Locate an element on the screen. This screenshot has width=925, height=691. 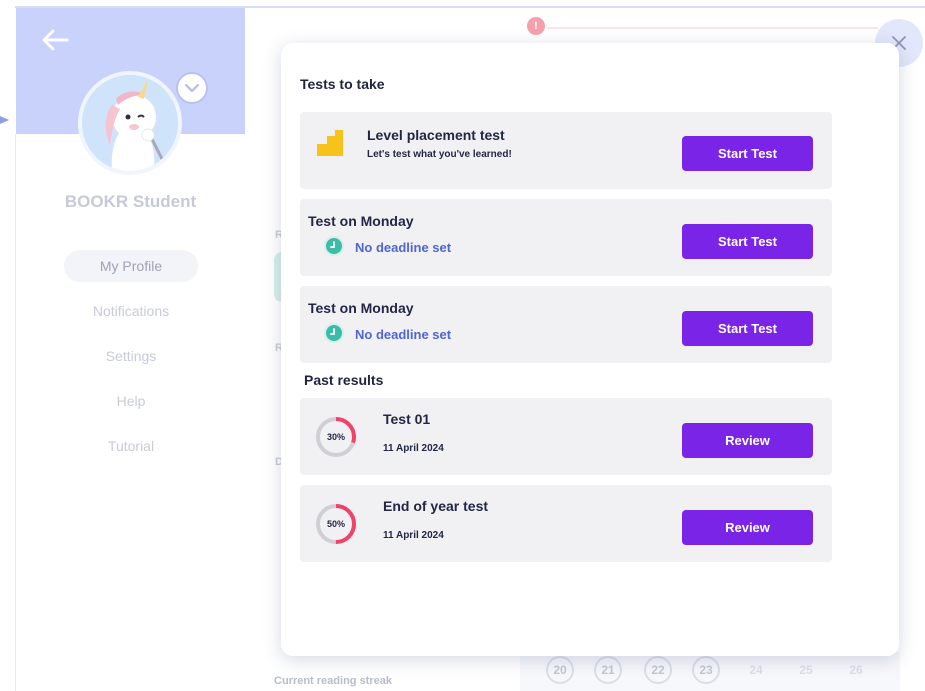
back-arrow-icon is located at coordinates (55, 40).